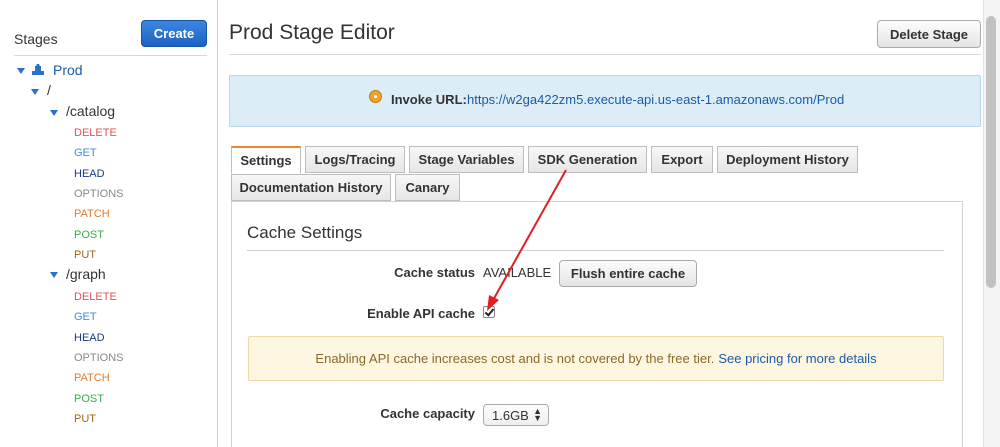  What do you see at coordinates (510, 415) in the screenshot?
I see `cache-capacity-value: 1.6GB` at bounding box center [510, 415].